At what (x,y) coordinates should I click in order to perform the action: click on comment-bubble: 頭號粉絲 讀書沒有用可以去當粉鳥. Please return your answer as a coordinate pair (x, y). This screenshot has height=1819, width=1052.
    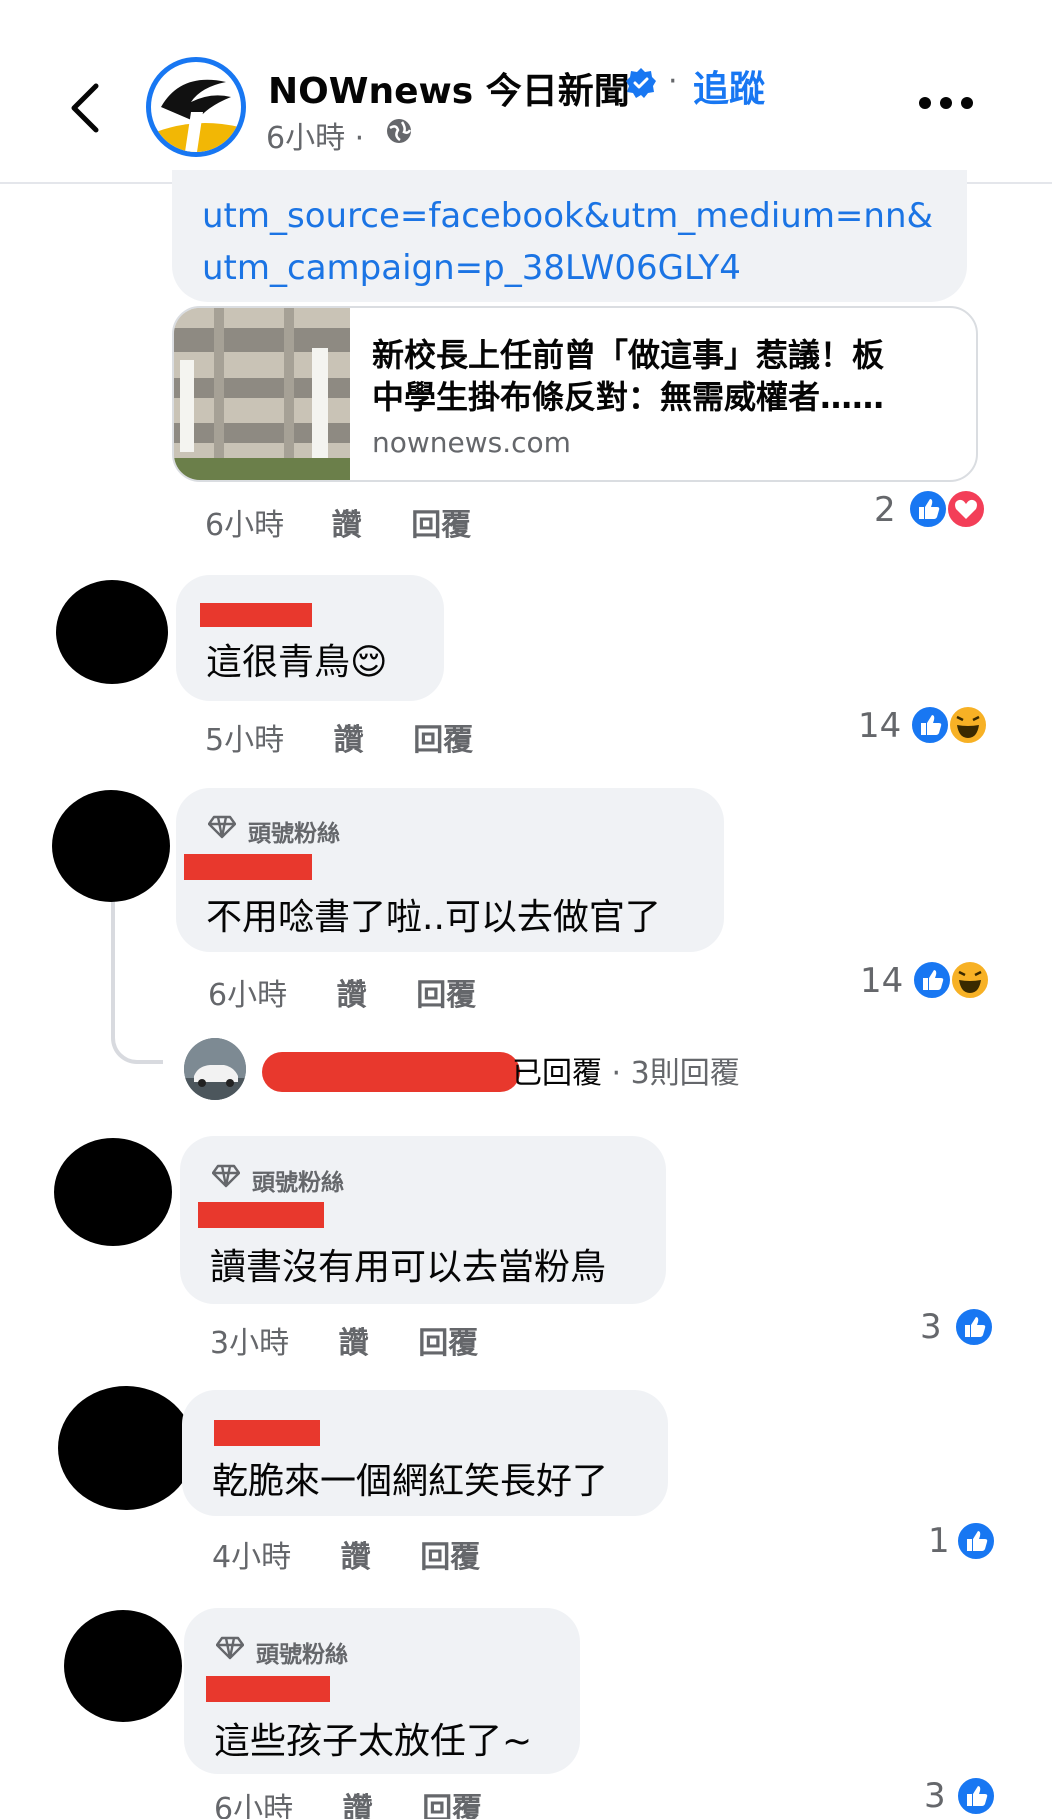
    Looking at the image, I should click on (423, 1220).